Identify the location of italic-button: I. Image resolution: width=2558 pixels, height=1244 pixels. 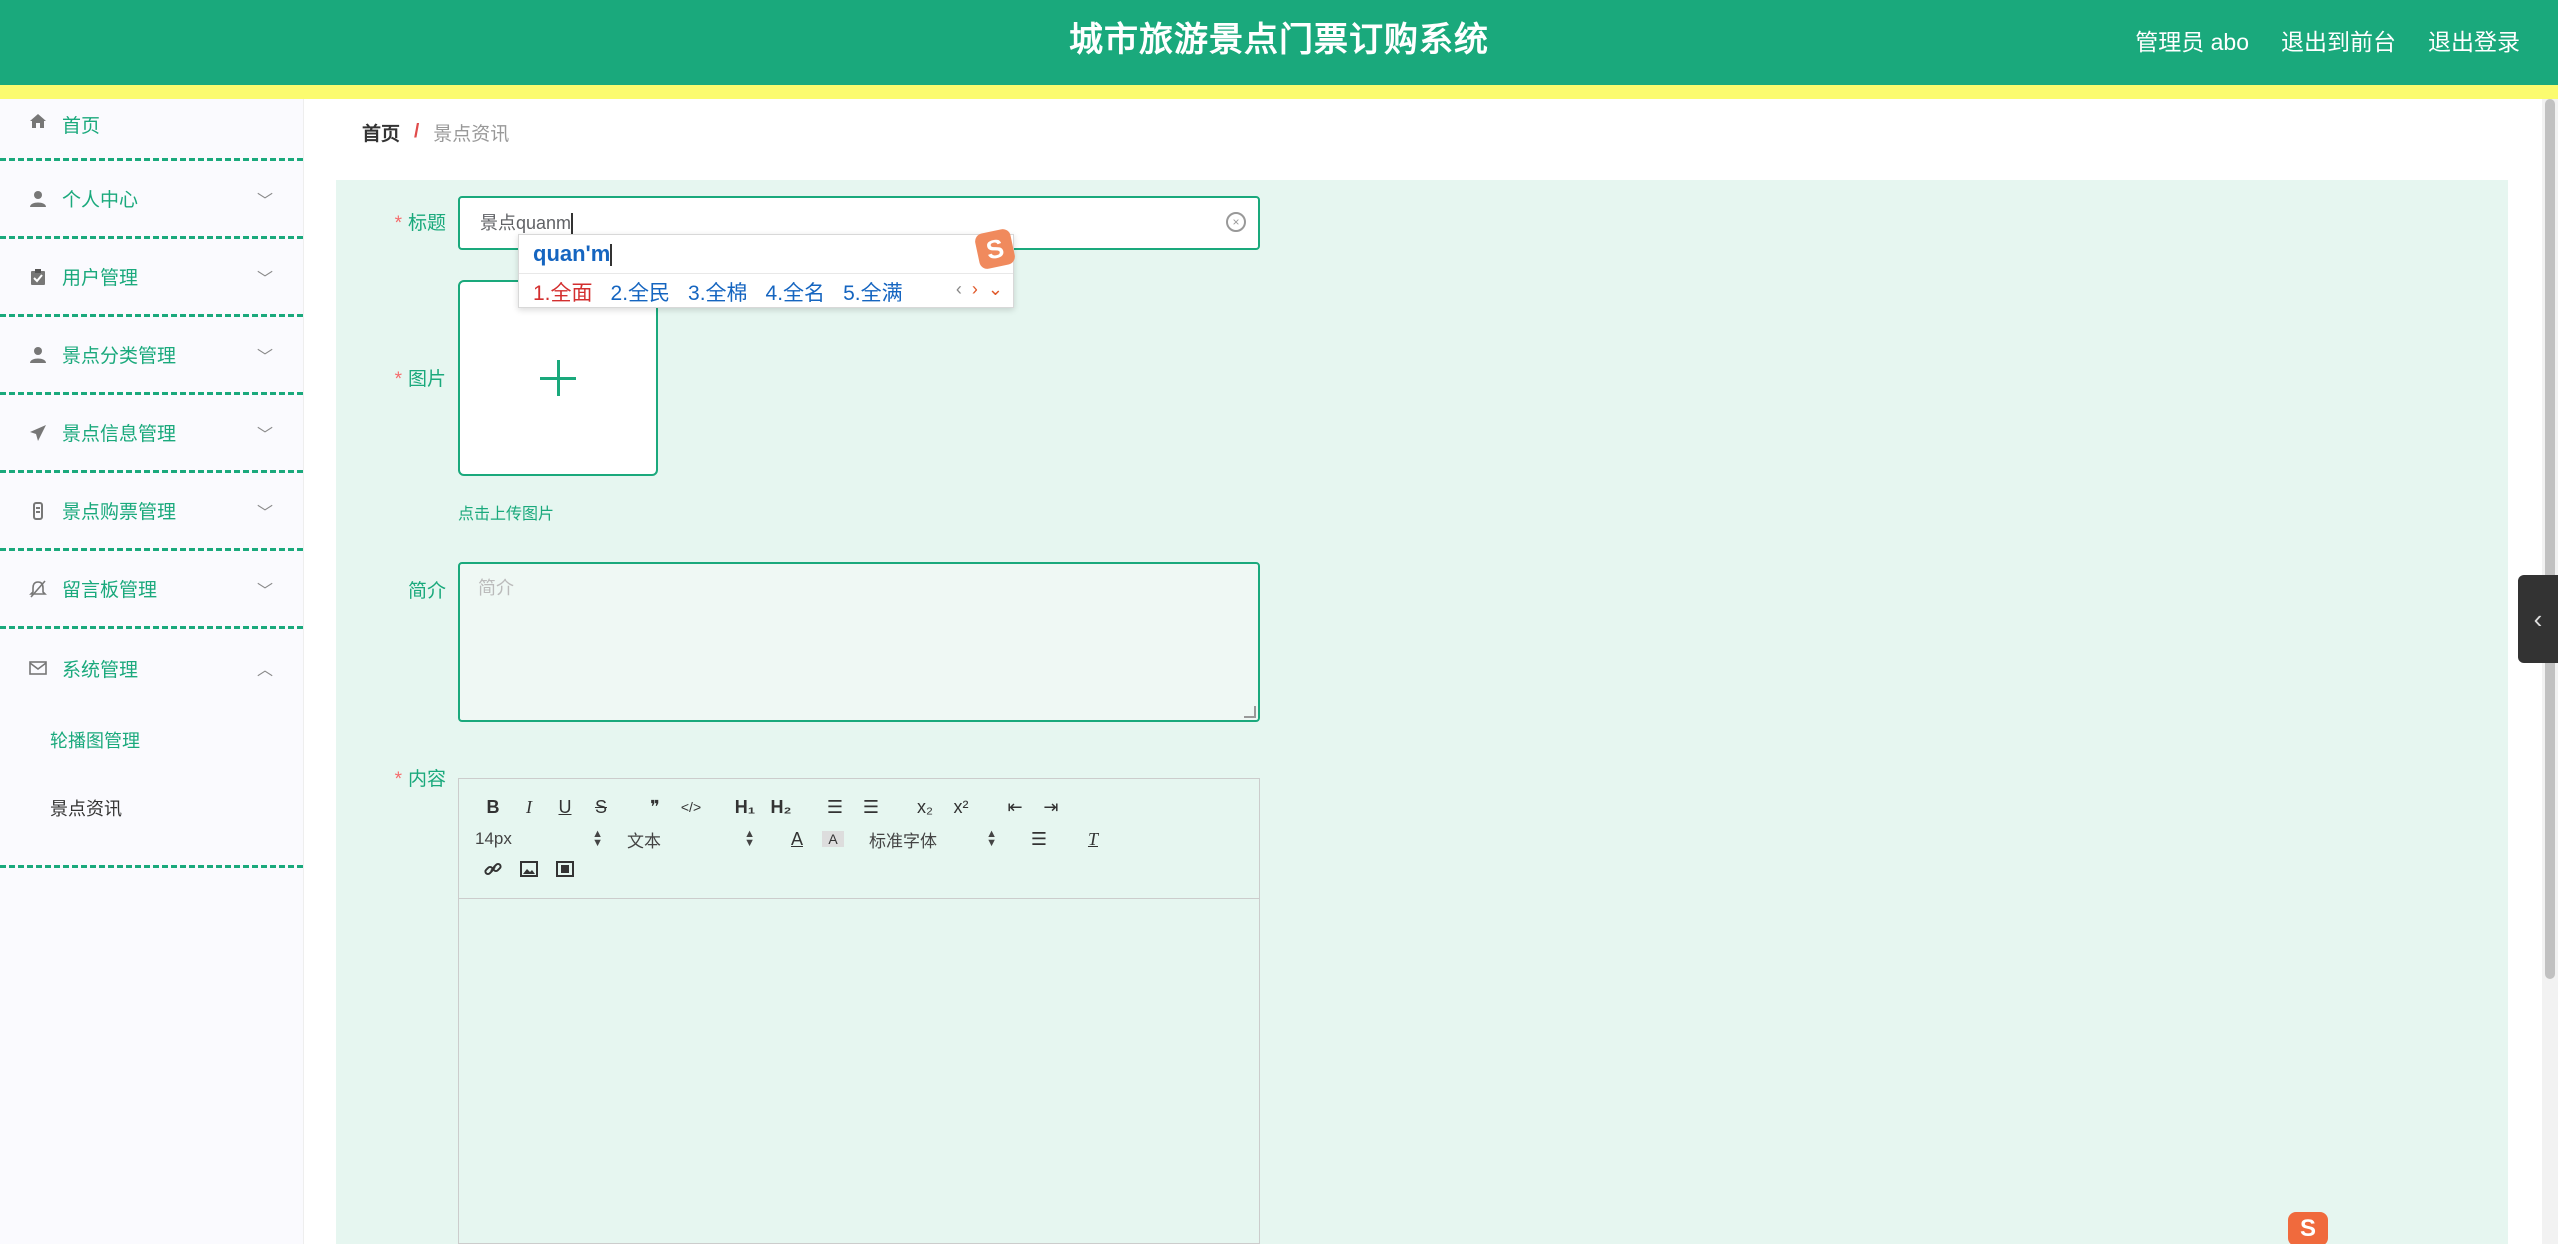
(529, 807).